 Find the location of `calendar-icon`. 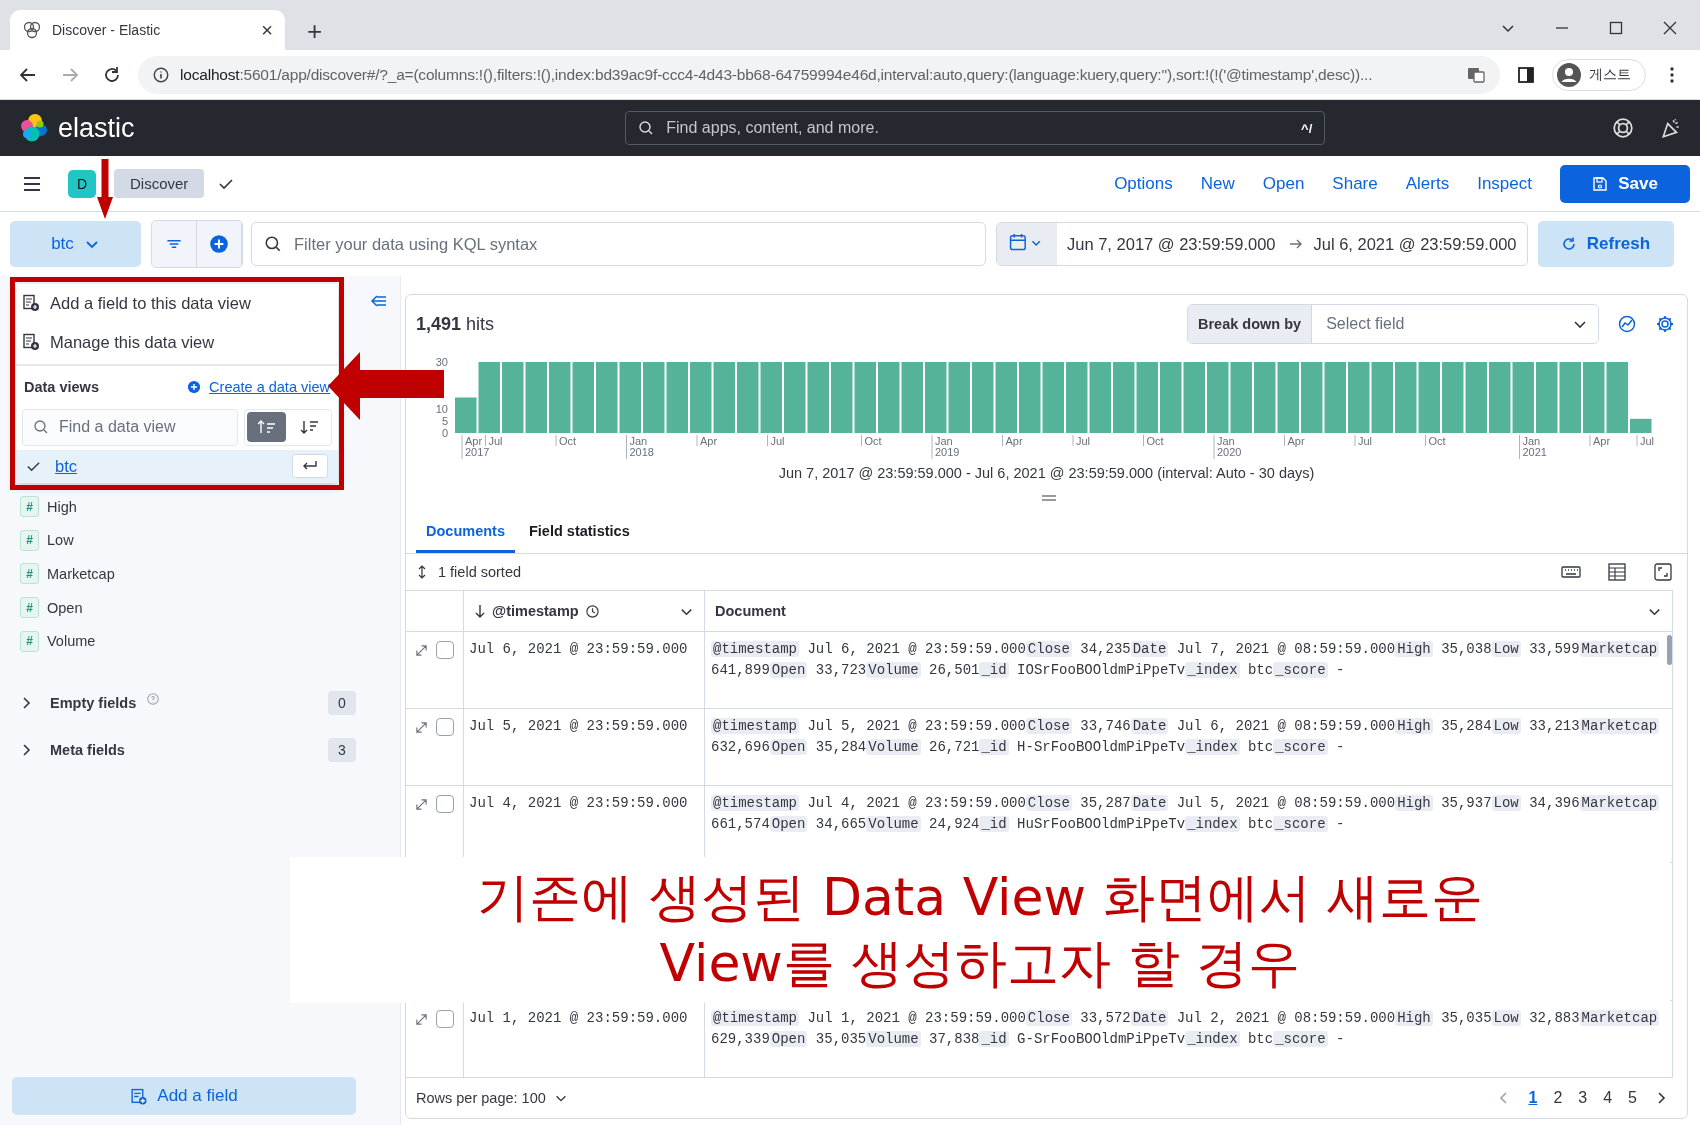

calendar-icon is located at coordinates (1027, 244).